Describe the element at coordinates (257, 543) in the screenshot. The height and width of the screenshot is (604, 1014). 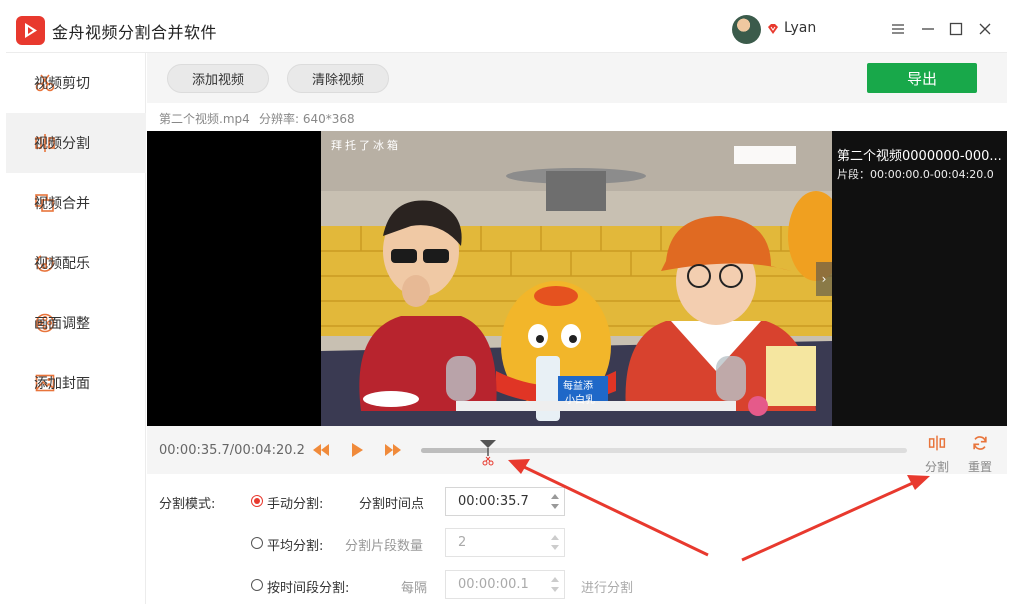
I see `average-split-radio` at that location.